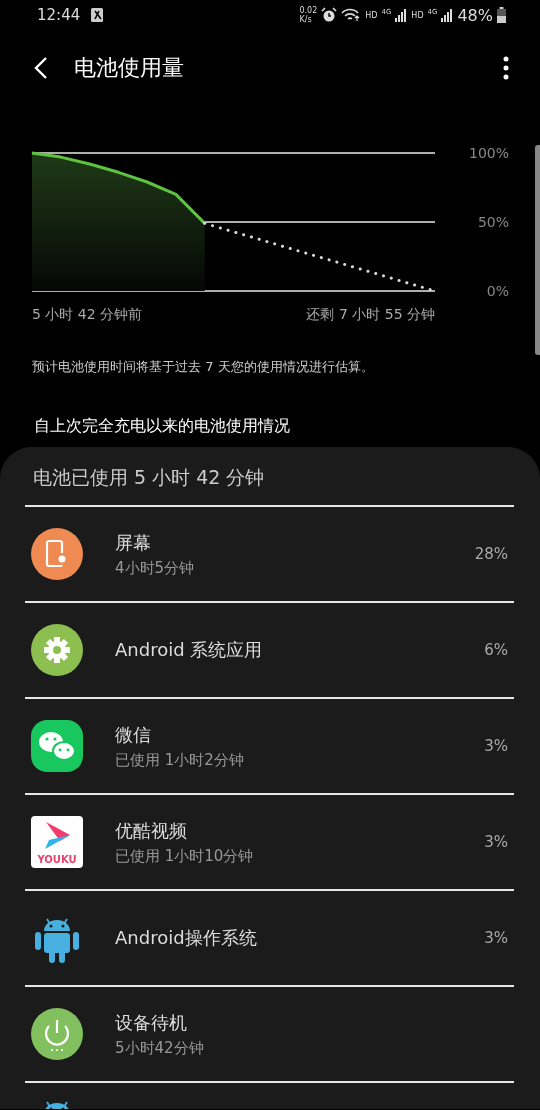 Image resolution: width=540 pixels, height=1110 pixels. I want to click on page-title: 电池使用量, so click(129, 67).